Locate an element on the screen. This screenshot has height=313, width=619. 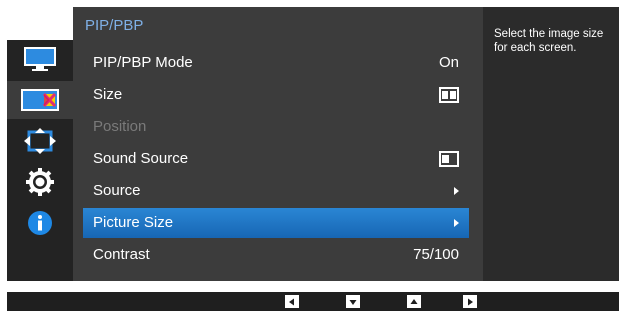
left-arrow-button is located at coordinates (292, 301).